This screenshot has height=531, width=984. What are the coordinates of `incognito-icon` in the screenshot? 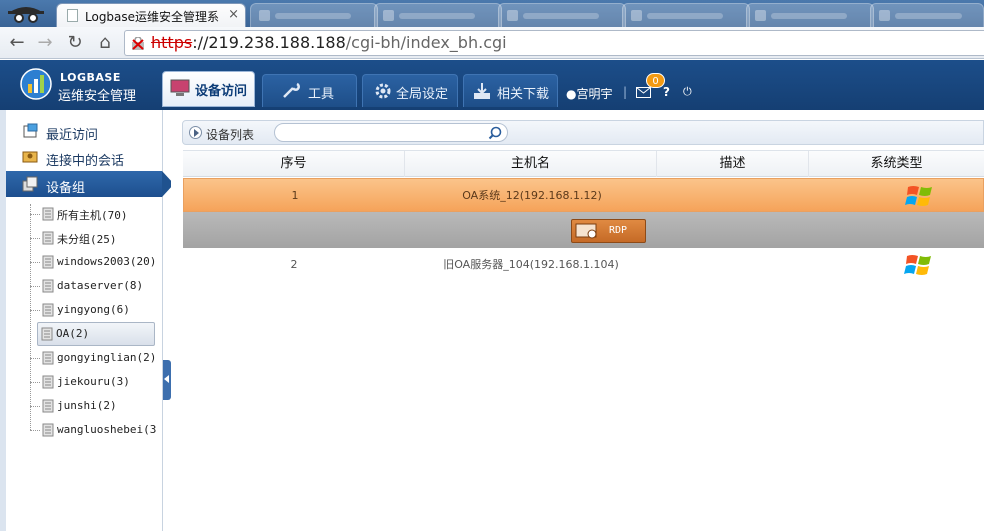 It's located at (26, 15).